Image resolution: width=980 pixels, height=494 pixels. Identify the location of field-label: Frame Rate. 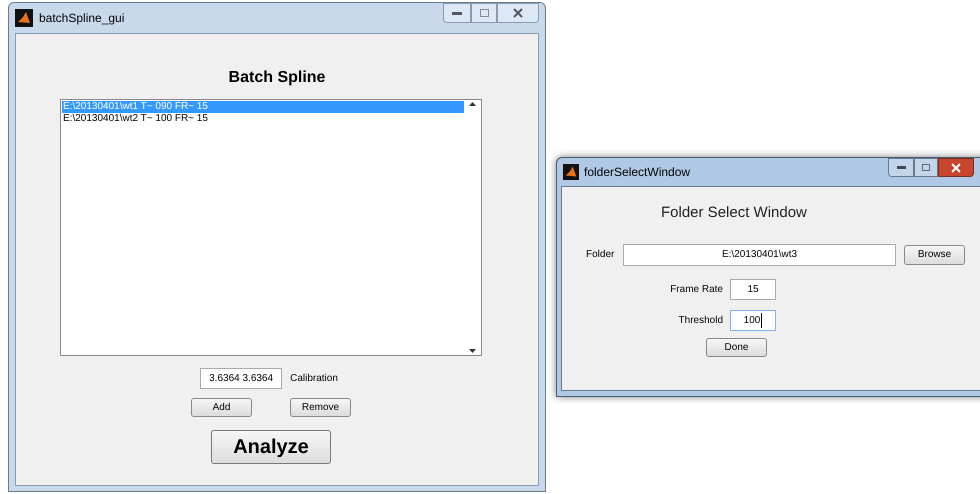
(696, 289).